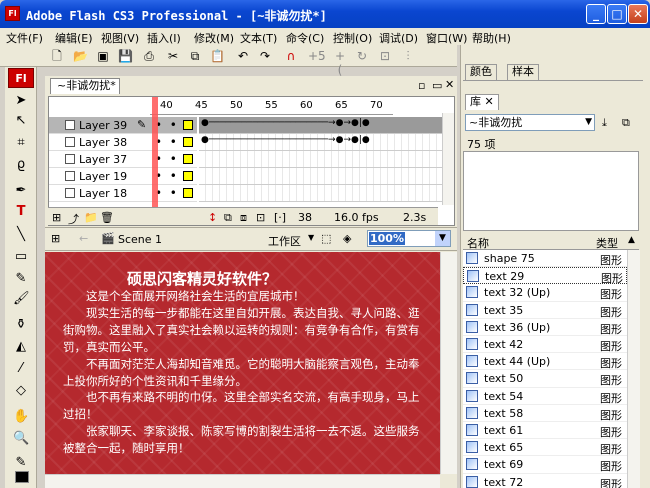 Image resolution: width=650 pixels, height=488 pixels. Describe the element at coordinates (21, 212) in the screenshot. I see `text-tool-icon: T` at that location.